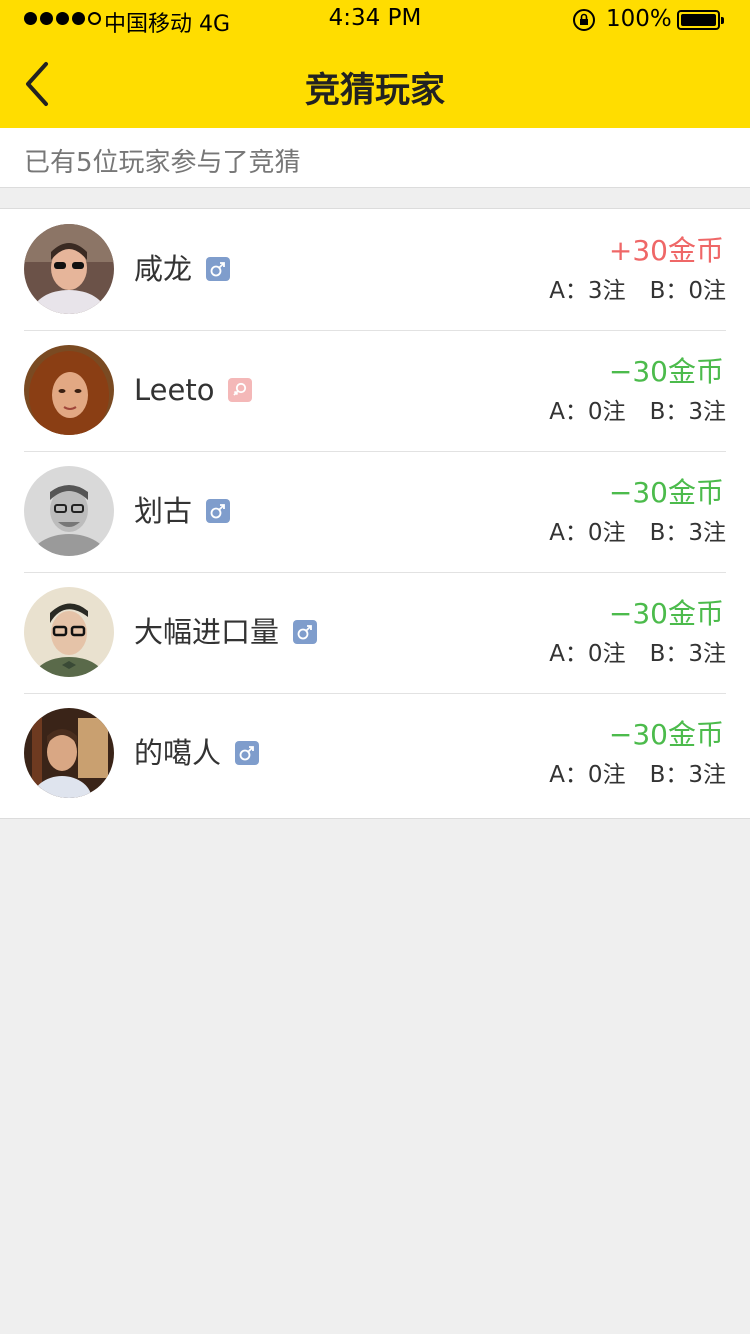 The width and height of the screenshot is (750, 1334). I want to click on bet-summary: A：3注 B：0注, so click(637, 288).